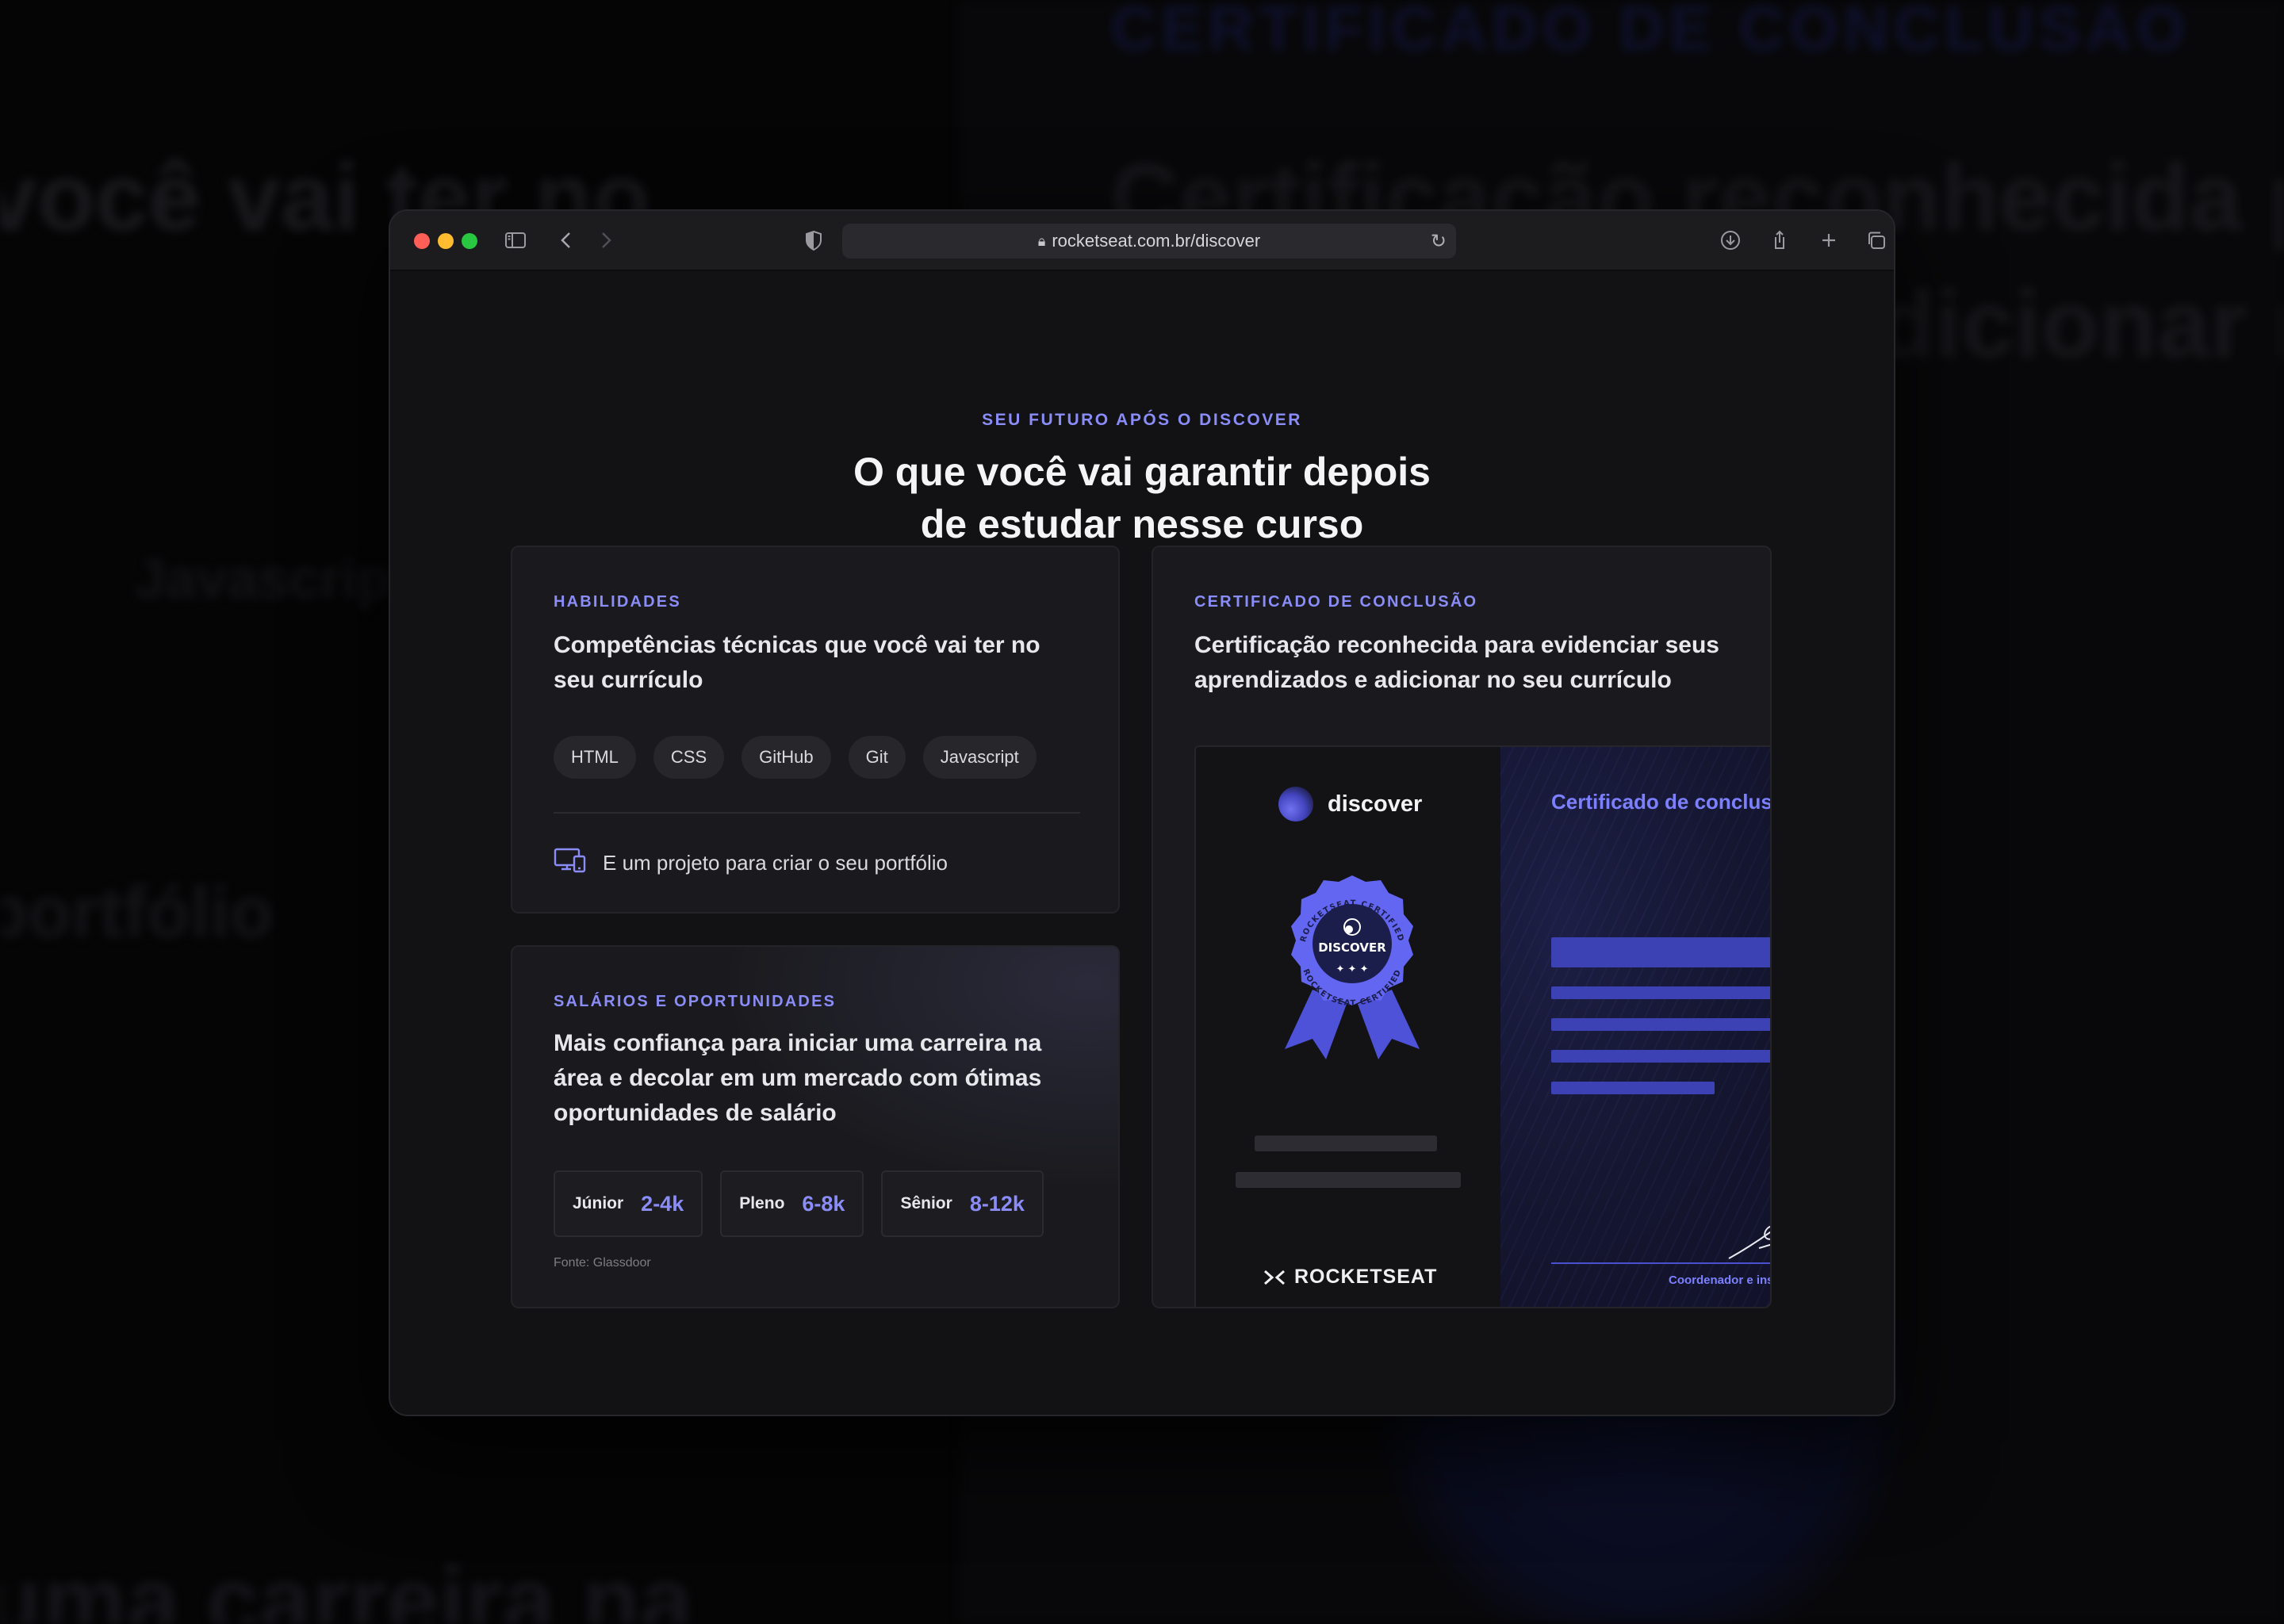  I want to click on portfolio-row: E um projeto para criar o seu portfólio, so click(751, 863).